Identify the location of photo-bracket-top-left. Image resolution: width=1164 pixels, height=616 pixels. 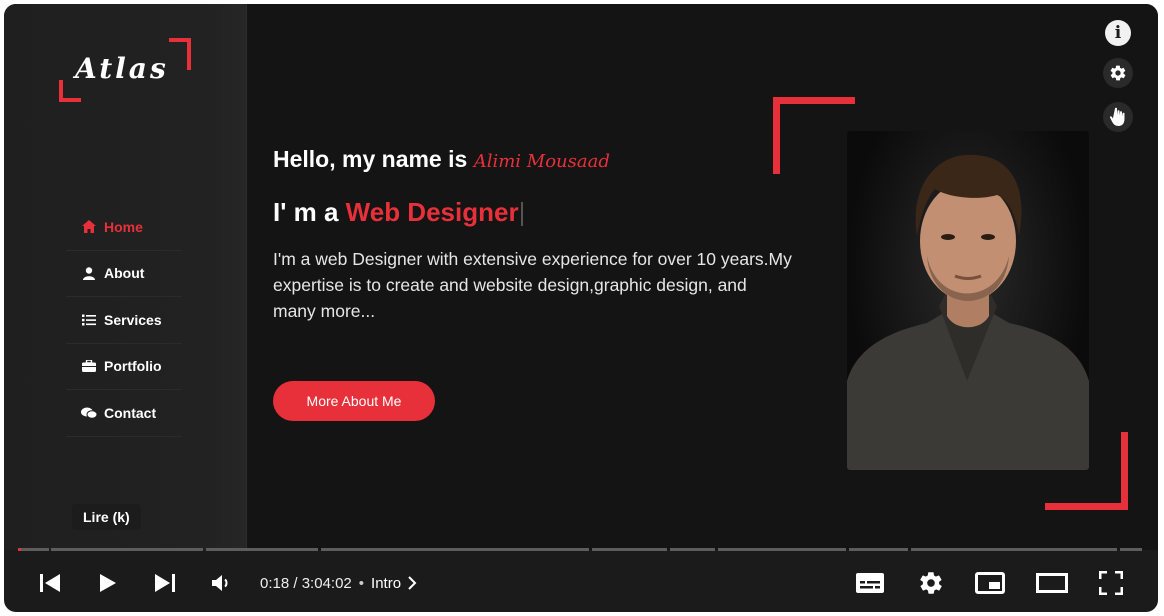
(814, 135).